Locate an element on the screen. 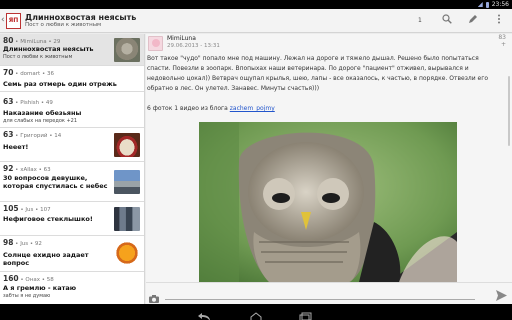  page-title: Длиннохвостая неясыть is located at coordinates (81, 17).